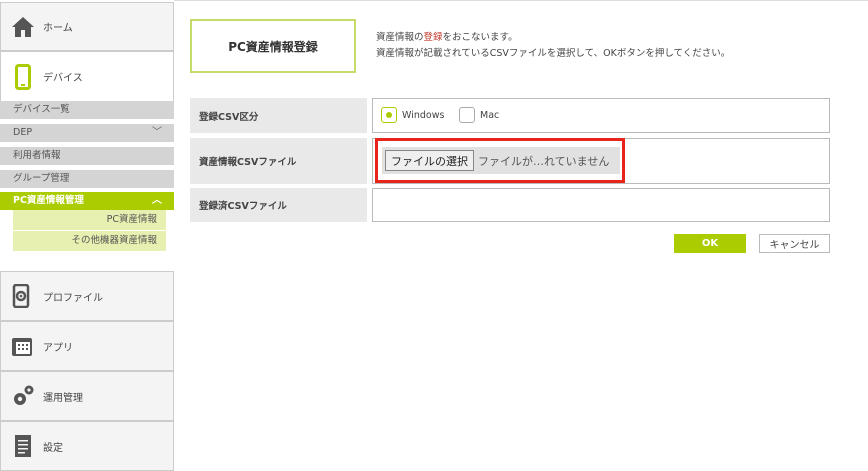  What do you see at coordinates (278, 115) in the screenshot?
I see `csv-type-label: 登録CSV区分` at bounding box center [278, 115].